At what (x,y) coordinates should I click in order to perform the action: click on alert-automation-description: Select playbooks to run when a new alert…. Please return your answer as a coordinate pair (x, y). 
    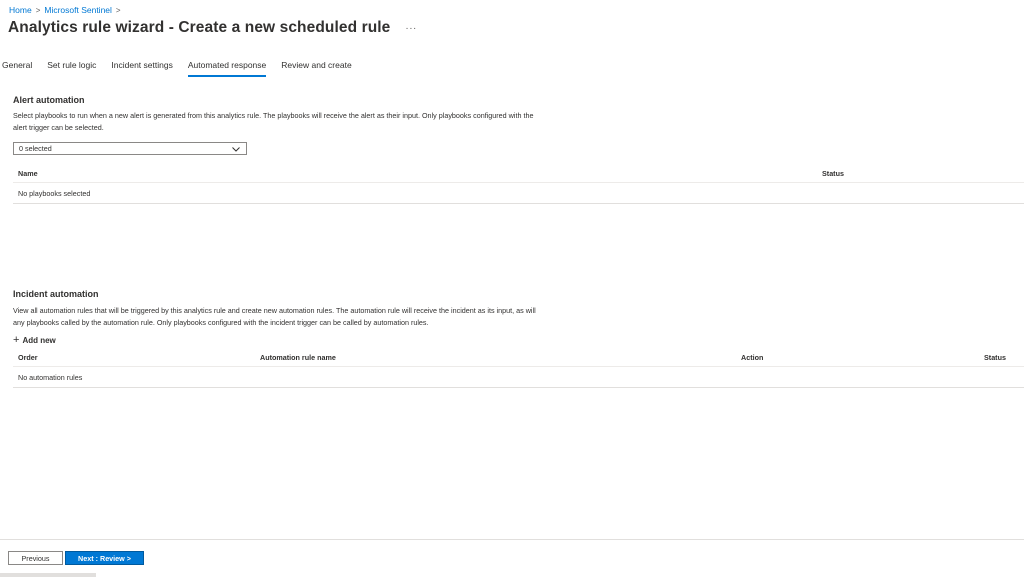
    Looking at the image, I should click on (273, 121).